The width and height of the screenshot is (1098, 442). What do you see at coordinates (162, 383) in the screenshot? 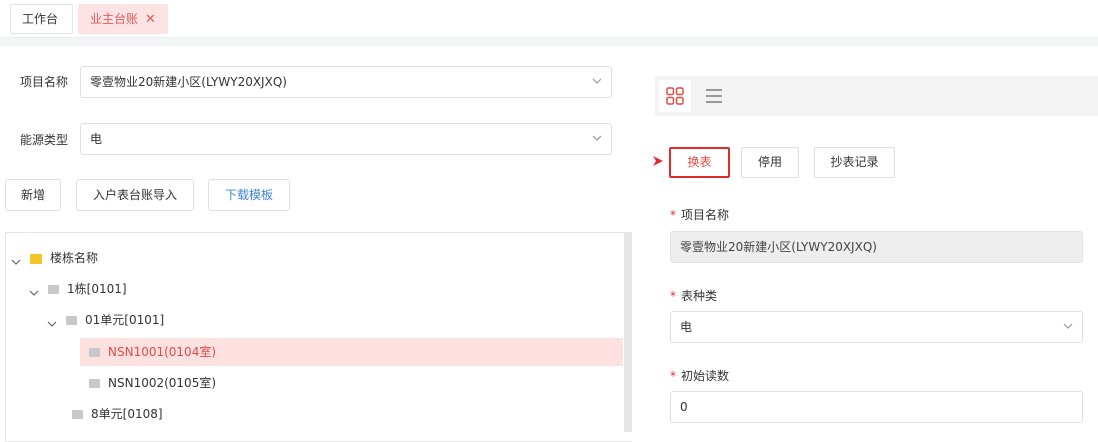
I see `tree-node-label: NSN1002(0105室)` at bounding box center [162, 383].